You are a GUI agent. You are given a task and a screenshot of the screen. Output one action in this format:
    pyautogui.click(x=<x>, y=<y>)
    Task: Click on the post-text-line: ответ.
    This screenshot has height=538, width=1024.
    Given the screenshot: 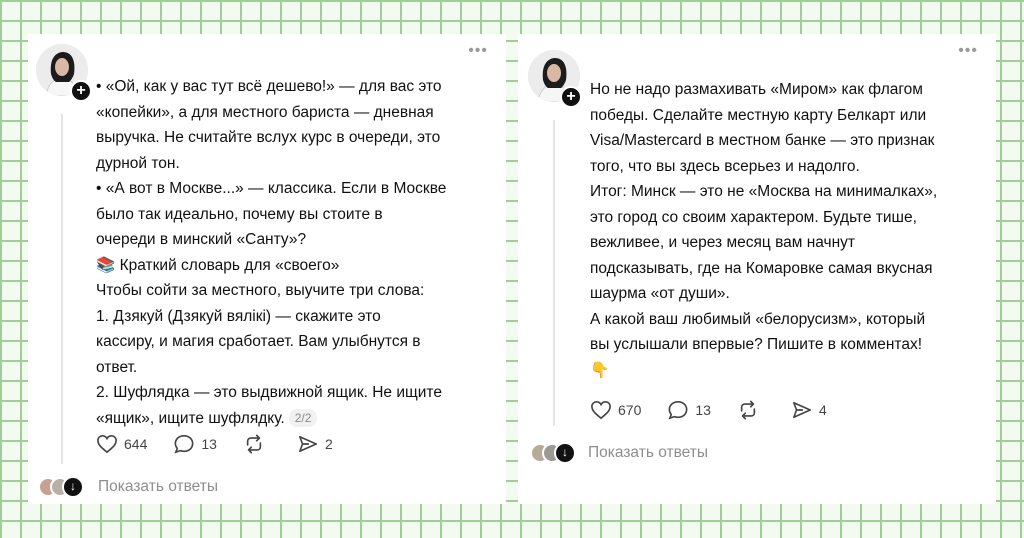 What is the action you would take?
    pyautogui.click(x=117, y=367)
    